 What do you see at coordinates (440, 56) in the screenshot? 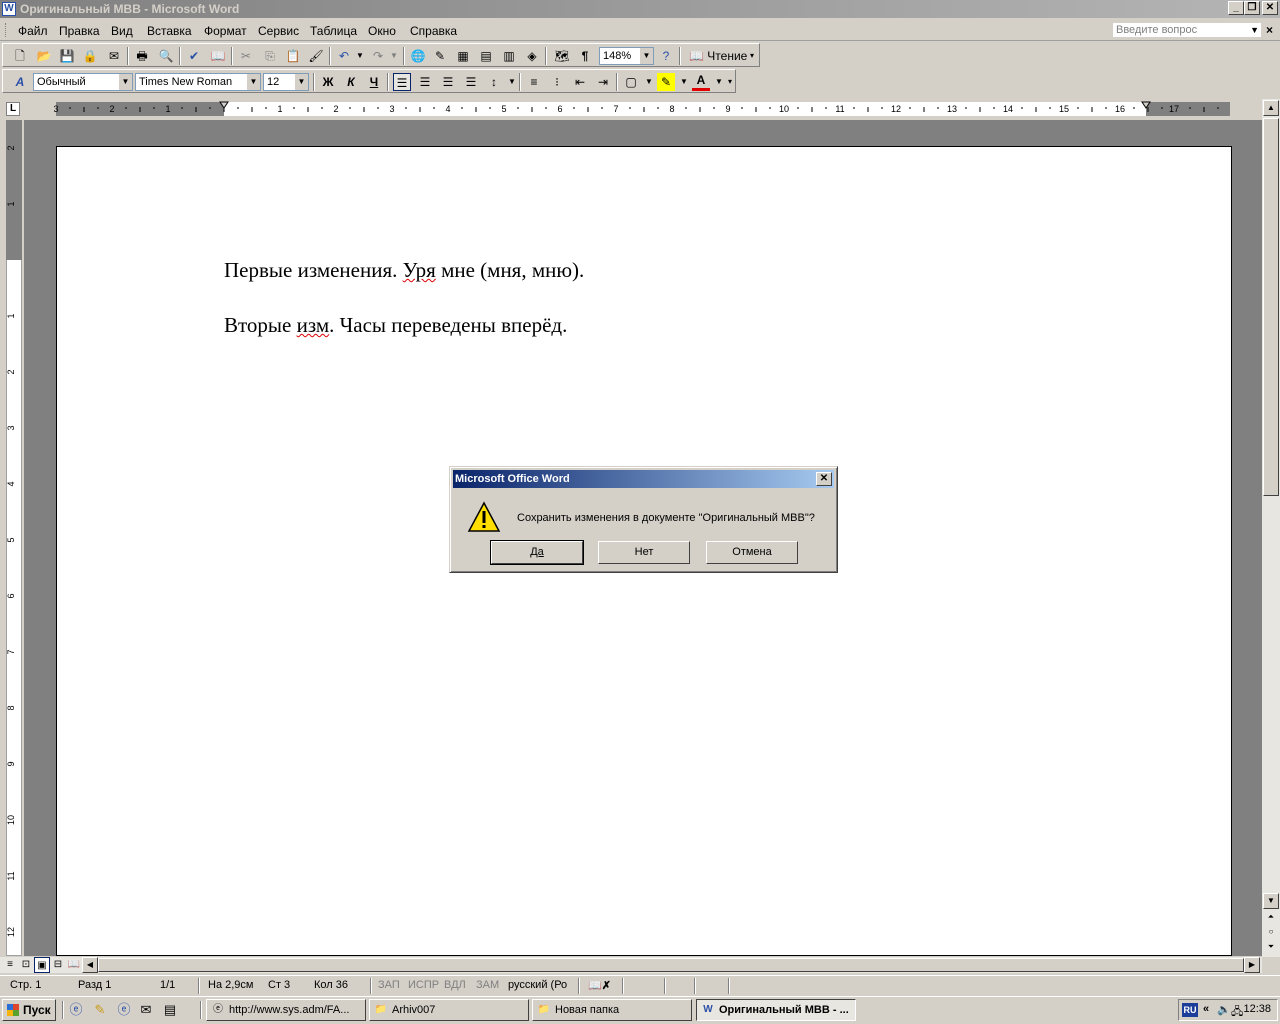
I see `tables-borders-icon: ✎` at bounding box center [440, 56].